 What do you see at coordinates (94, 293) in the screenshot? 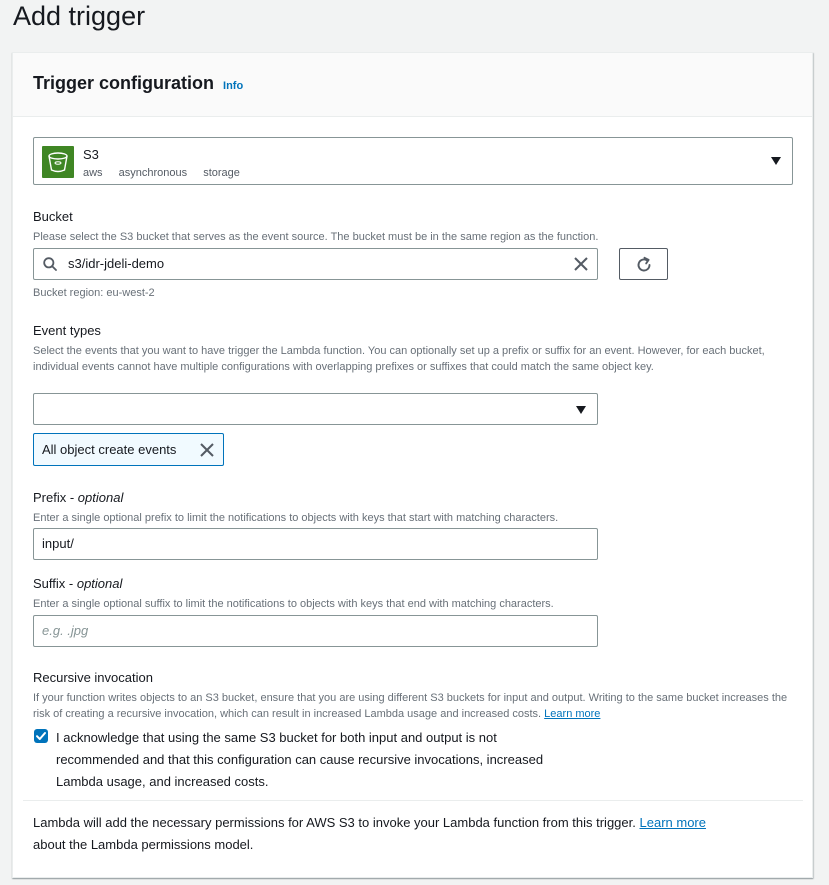
I see `bucket-region: Bucket region: eu-west-2` at bounding box center [94, 293].